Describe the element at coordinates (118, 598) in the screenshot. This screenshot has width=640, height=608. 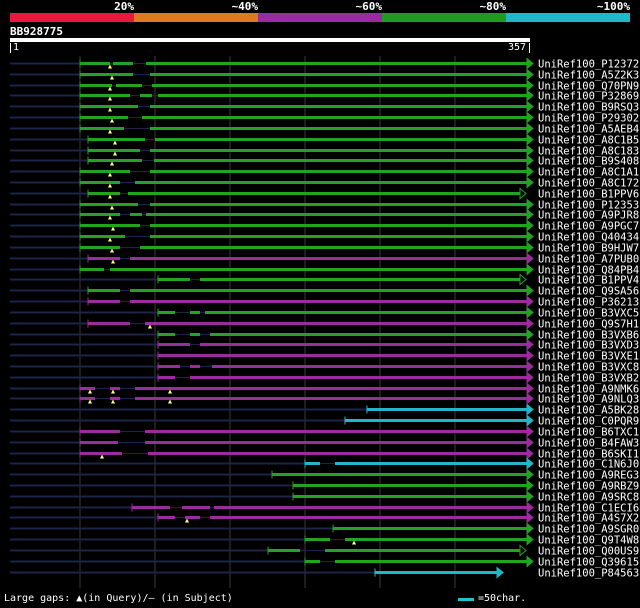
I see `large-gaps-legend: Large gaps: ▲(in Query)/– (in Subject)` at that location.